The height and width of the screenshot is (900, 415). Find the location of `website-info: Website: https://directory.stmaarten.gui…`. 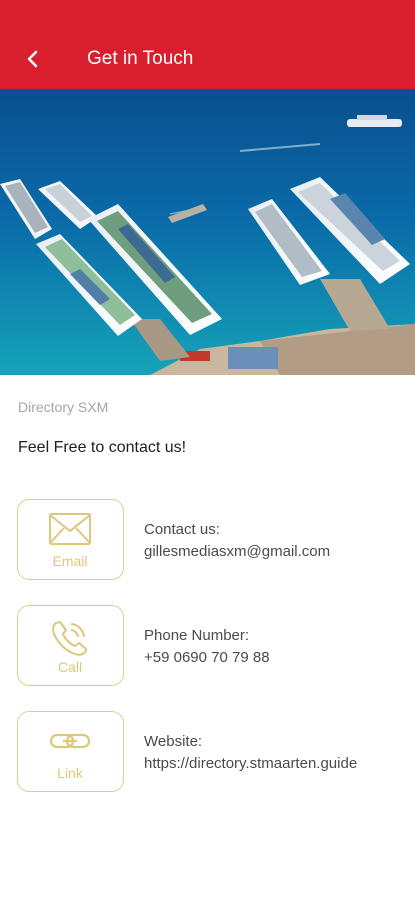

website-info: Website: https://directory.stmaarten.gui… is located at coordinates (250, 753).